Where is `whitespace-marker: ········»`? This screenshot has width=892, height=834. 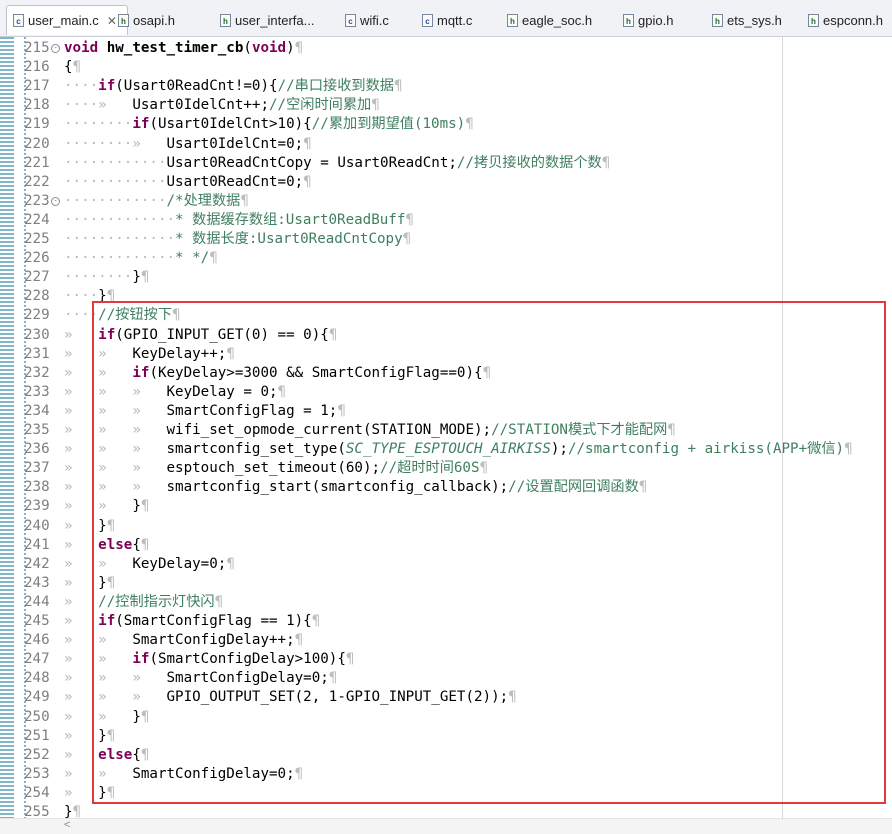
whitespace-marker: ········» is located at coordinates (115, 143).